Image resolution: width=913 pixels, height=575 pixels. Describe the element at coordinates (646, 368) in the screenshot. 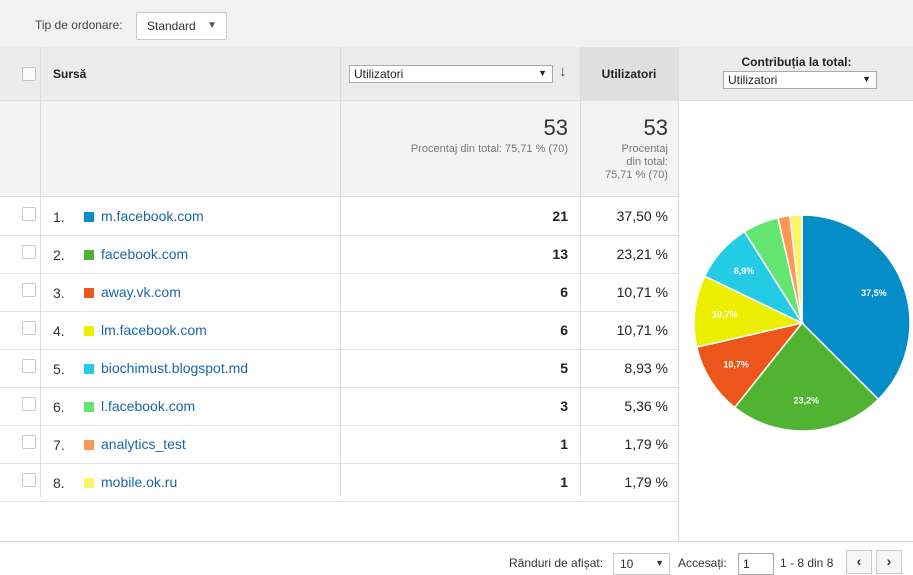

I see `users-percent: 8,93 %` at that location.